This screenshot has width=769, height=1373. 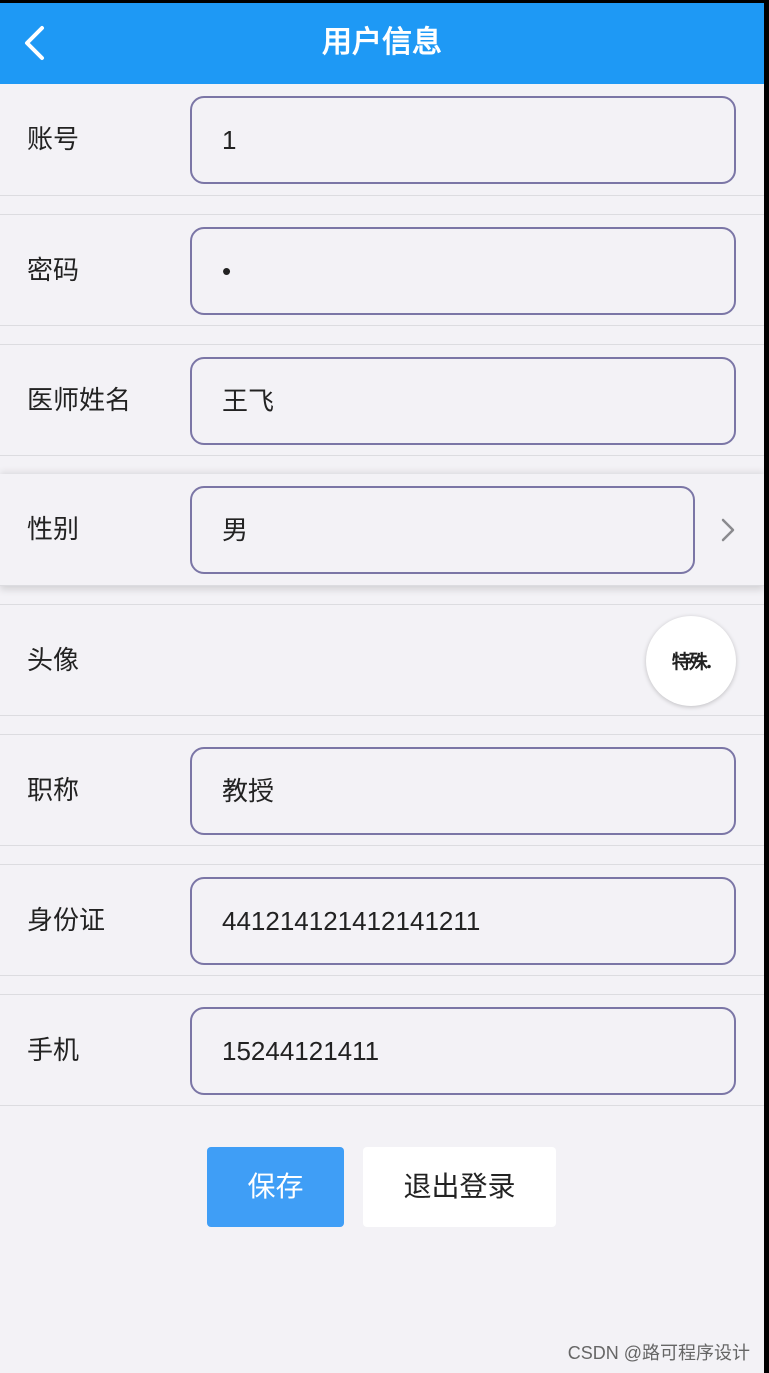 What do you see at coordinates (463, 921) in the screenshot?
I see `id-card-input: 441214121412141211` at bounding box center [463, 921].